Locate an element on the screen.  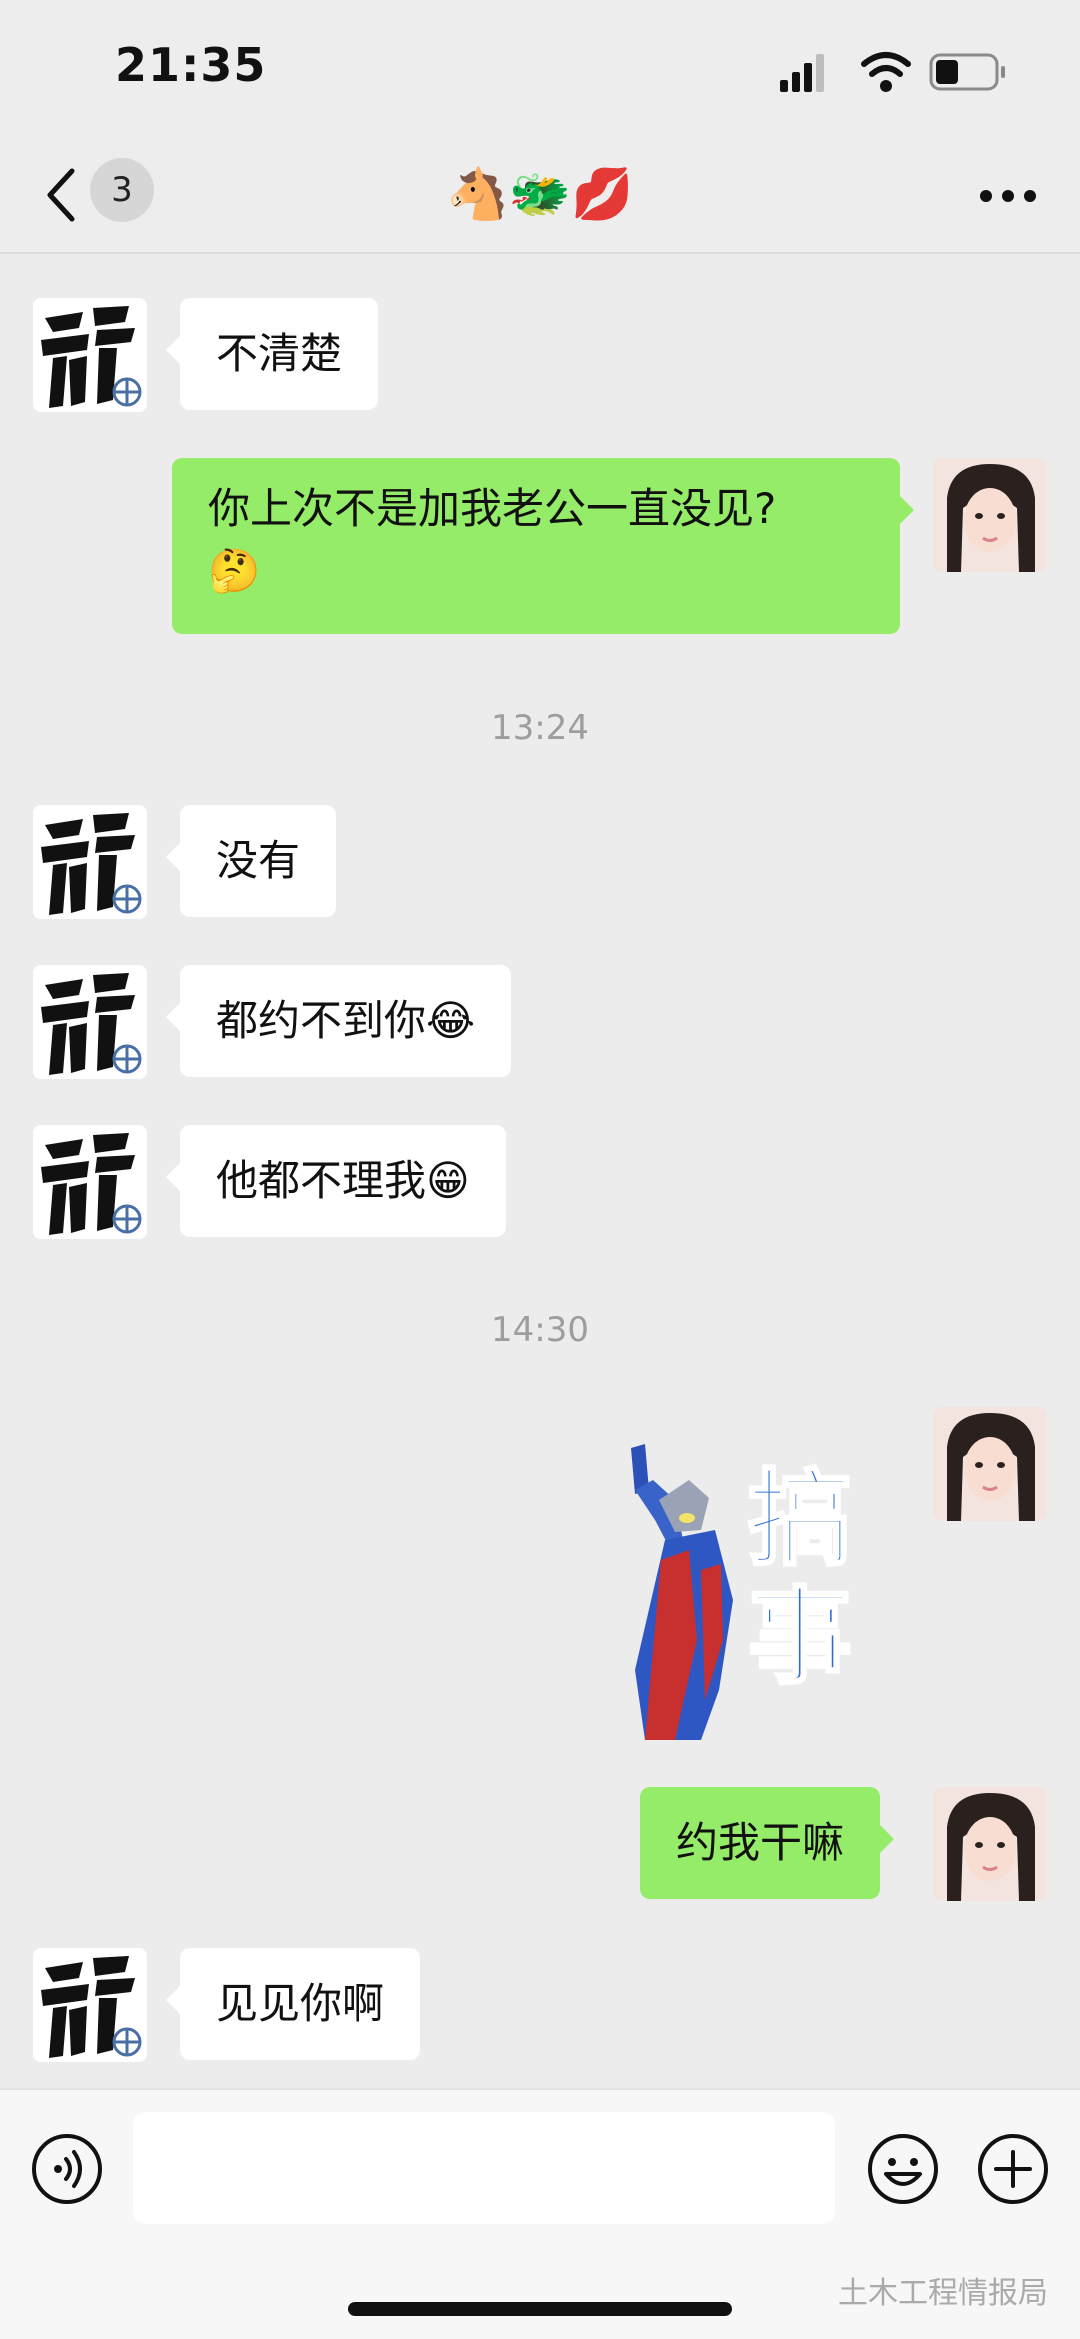
home-indicator is located at coordinates (540, 2309).